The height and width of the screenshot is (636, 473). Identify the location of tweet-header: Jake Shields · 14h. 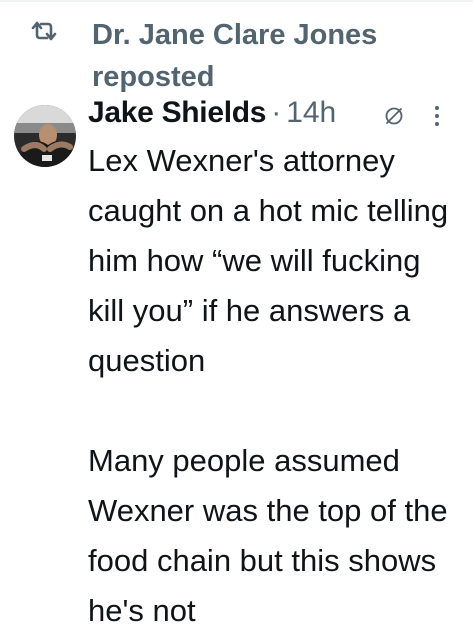
(275, 115).